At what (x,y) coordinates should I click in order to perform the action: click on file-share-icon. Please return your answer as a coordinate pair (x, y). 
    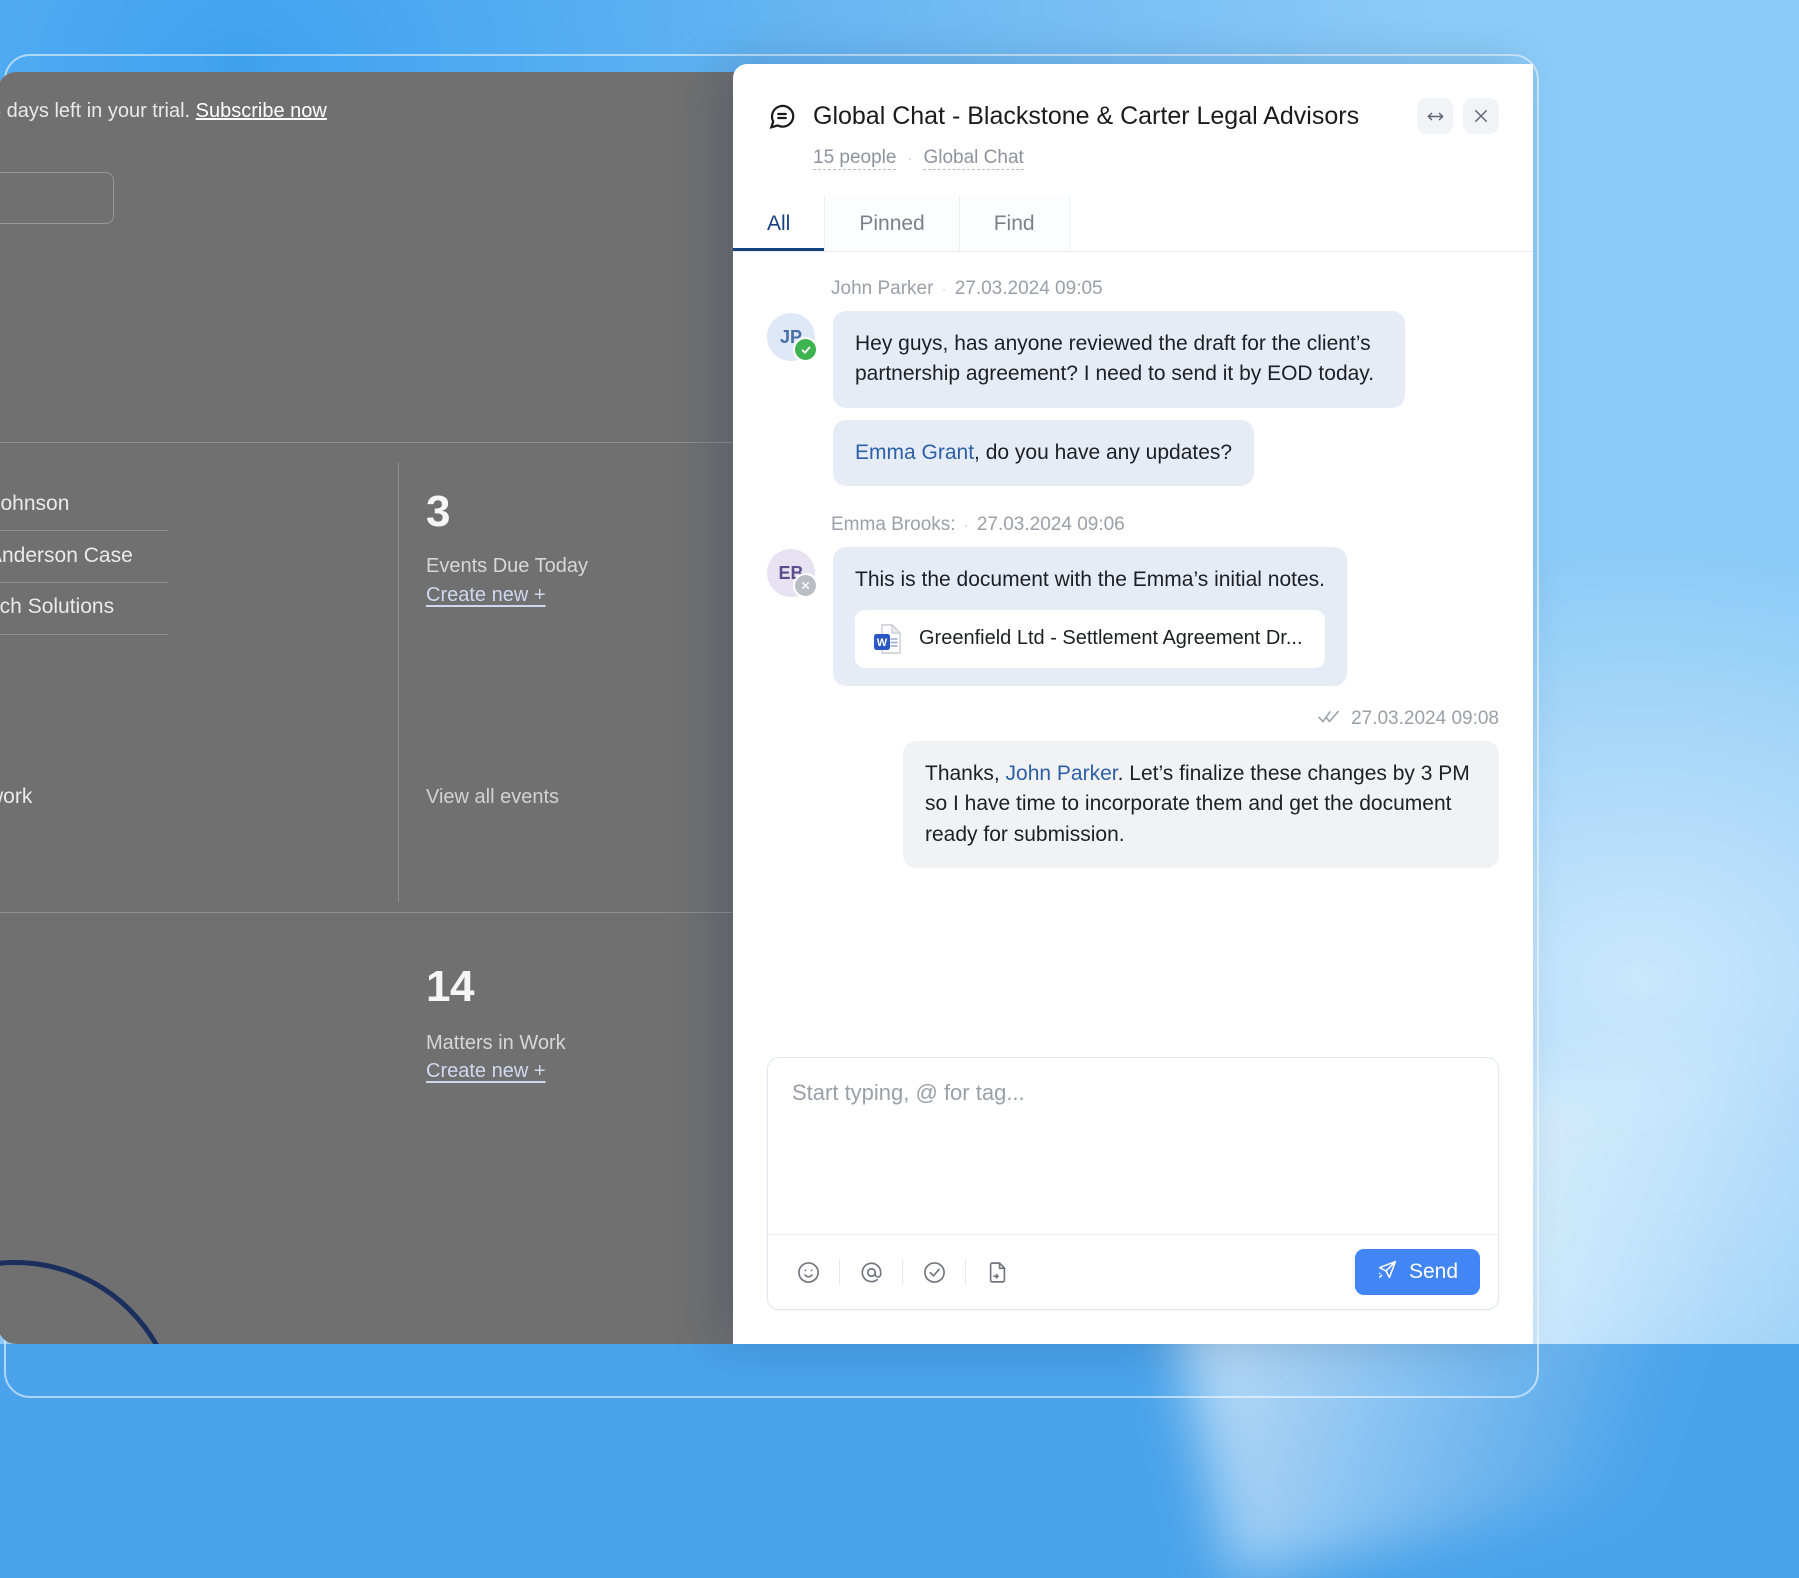
    Looking at the image, I should click on (997, 1272).